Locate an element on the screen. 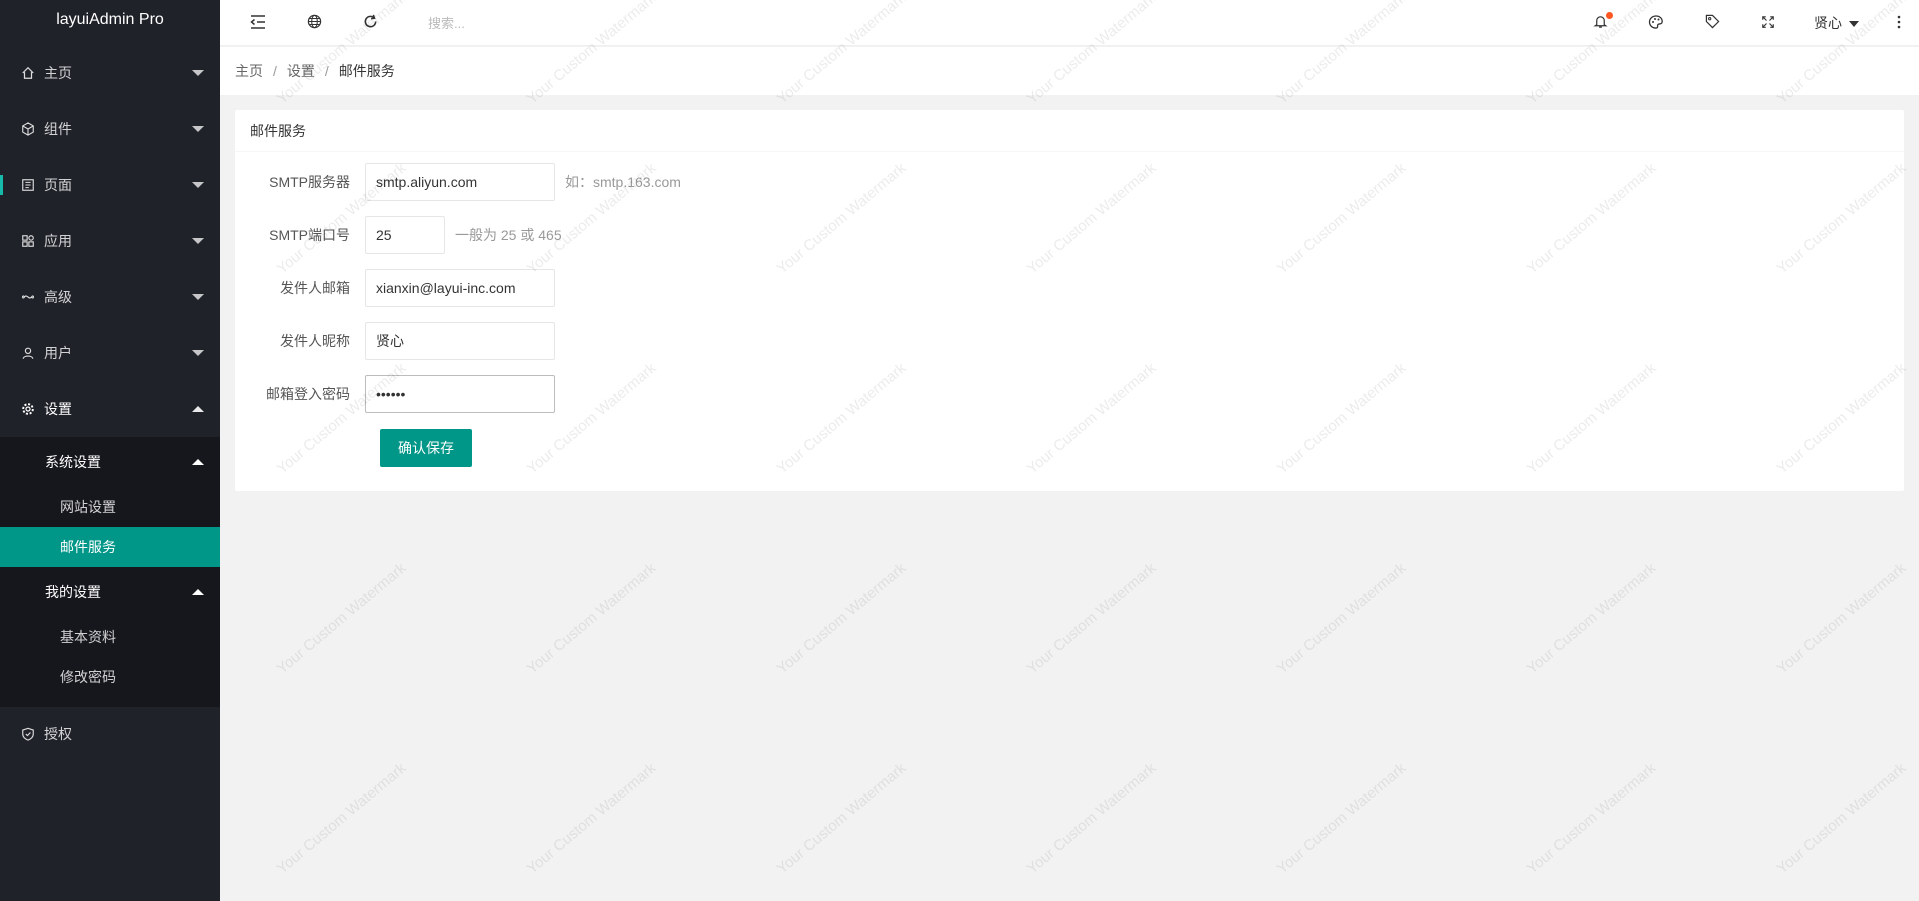 The image size is (1919, 901). more-vertical-icon is located at coordinates (1899, 23).